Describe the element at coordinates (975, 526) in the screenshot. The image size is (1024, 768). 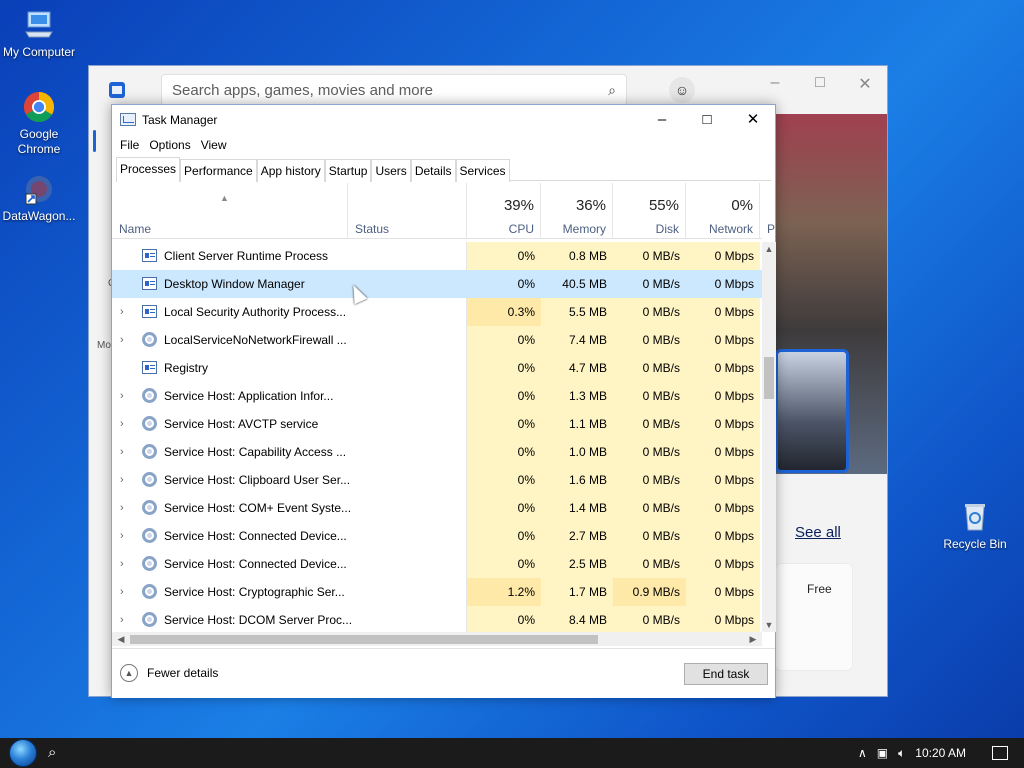
I see `desktop-icon-recycle-bin: Recycle Bin` at that location.